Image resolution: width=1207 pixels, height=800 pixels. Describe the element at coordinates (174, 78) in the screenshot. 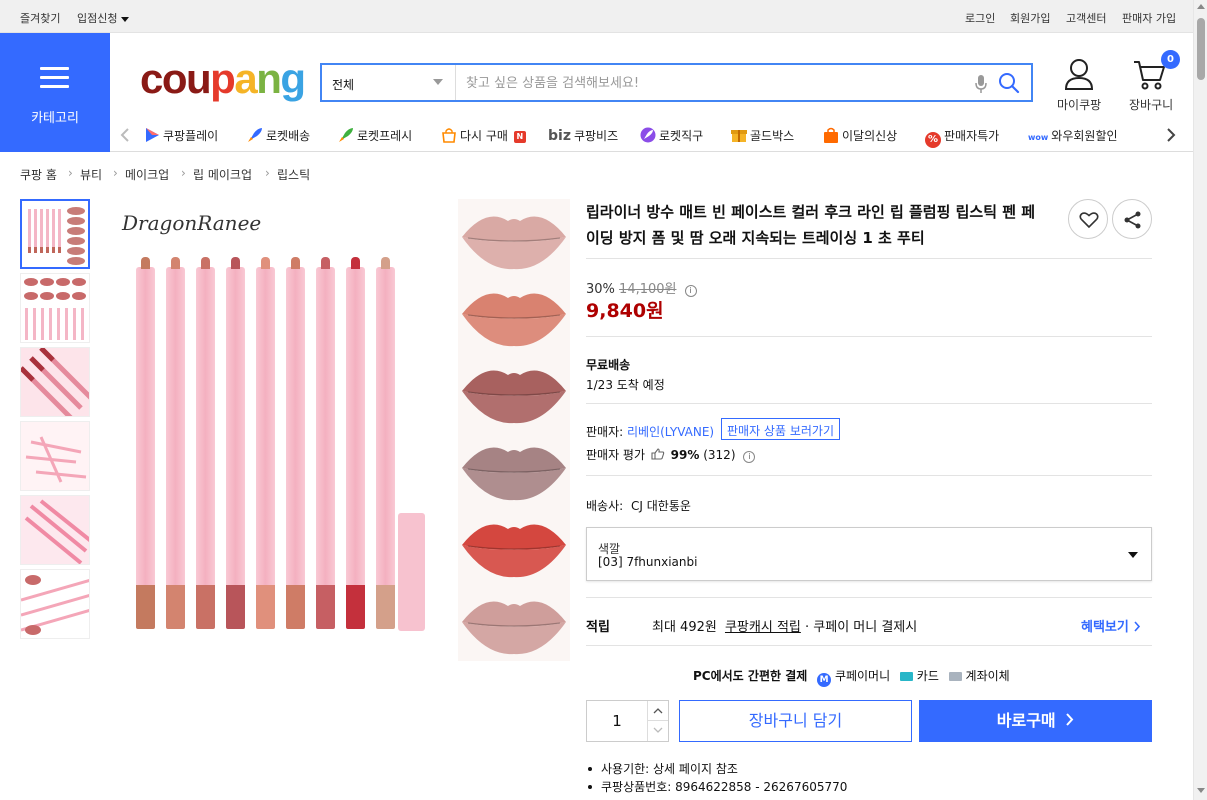

I see `logo-letter: o` at that location.